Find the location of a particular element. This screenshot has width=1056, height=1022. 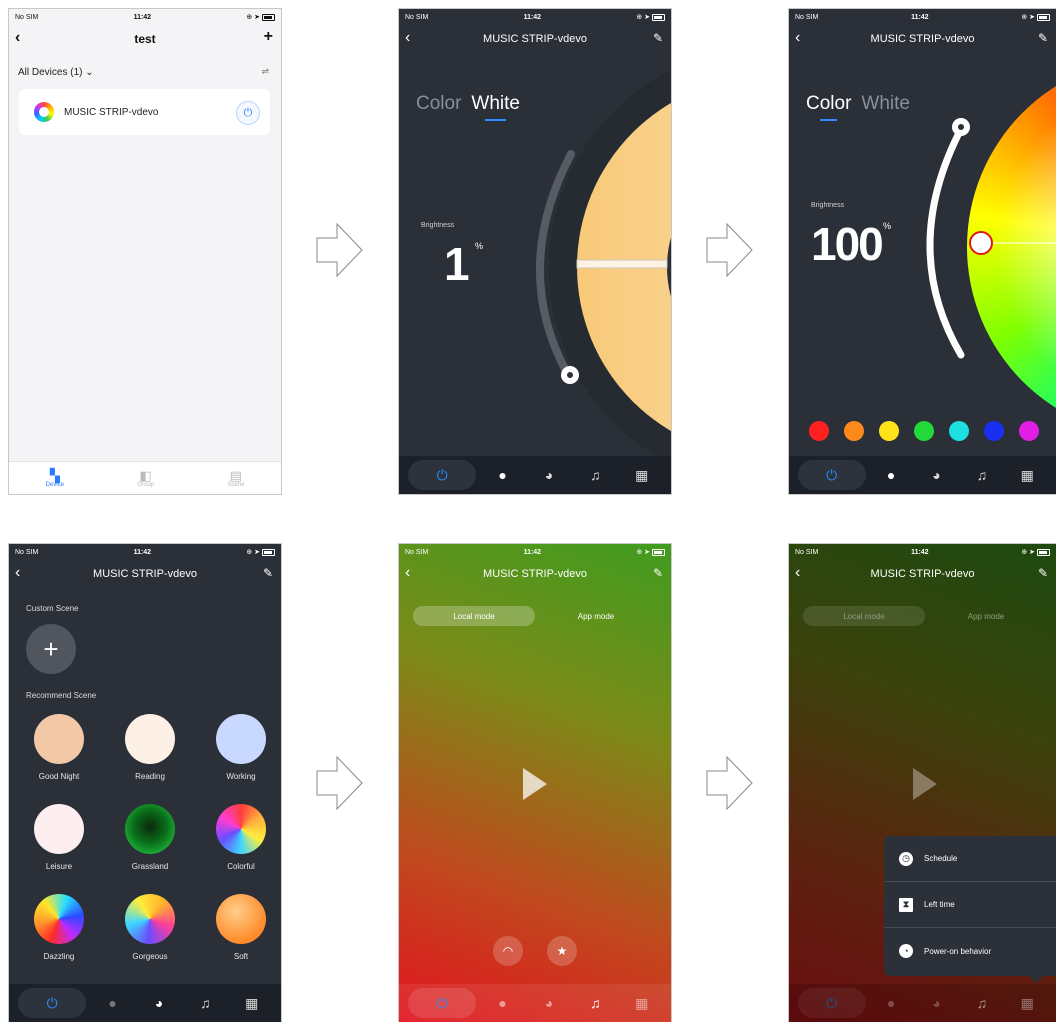

device-card: MUSIC STRIP-vdevo ⏻ is located at coordinates (144, 112).